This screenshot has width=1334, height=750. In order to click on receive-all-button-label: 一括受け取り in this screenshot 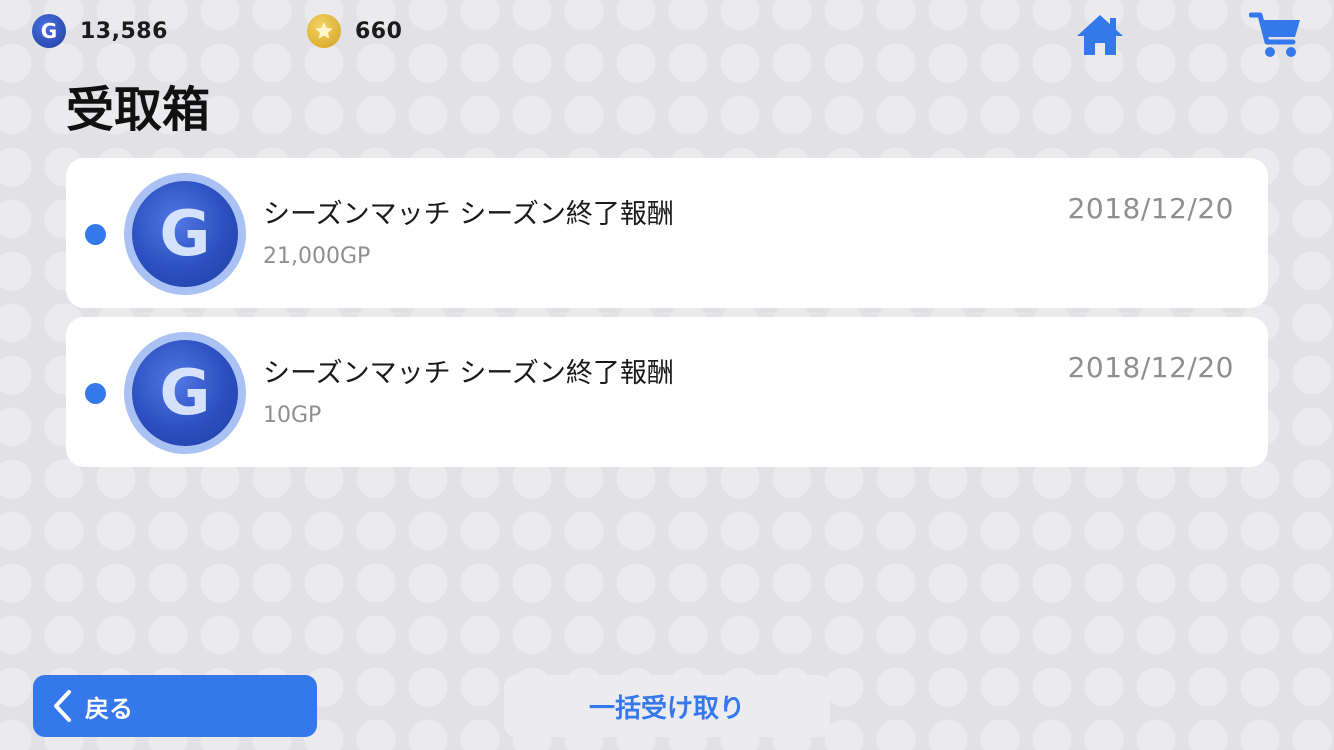, I will do `click(666, 708)`.